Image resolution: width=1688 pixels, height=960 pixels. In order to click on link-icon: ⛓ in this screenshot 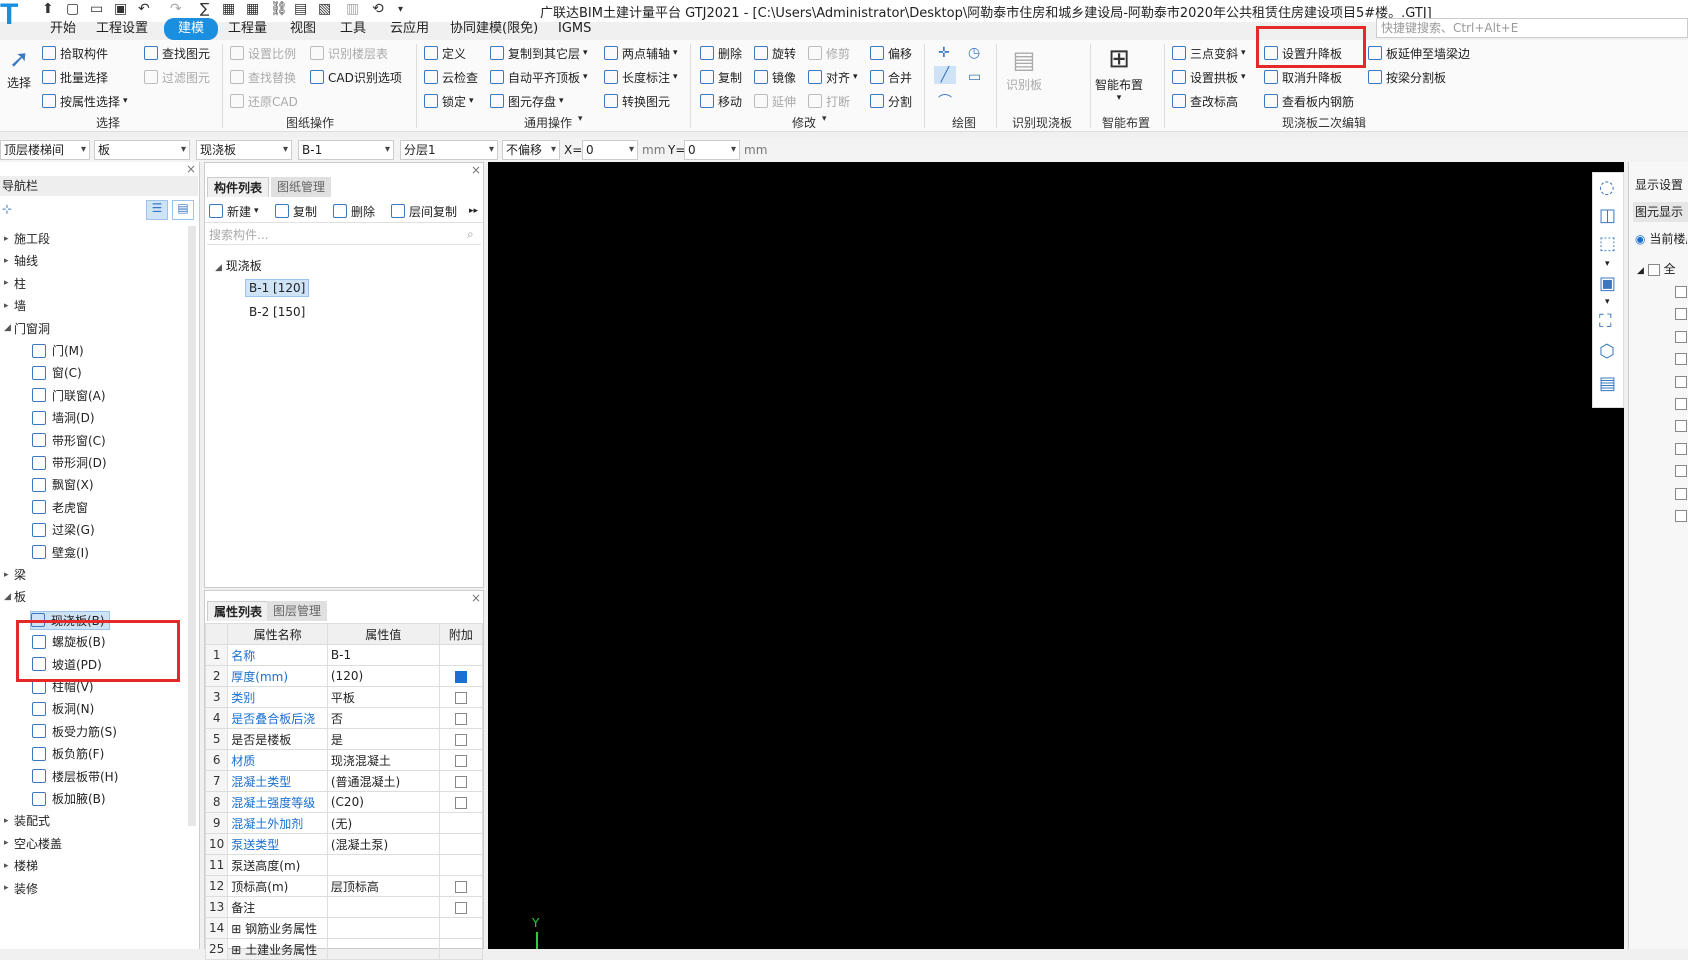, I will do `click(279, 9)`.